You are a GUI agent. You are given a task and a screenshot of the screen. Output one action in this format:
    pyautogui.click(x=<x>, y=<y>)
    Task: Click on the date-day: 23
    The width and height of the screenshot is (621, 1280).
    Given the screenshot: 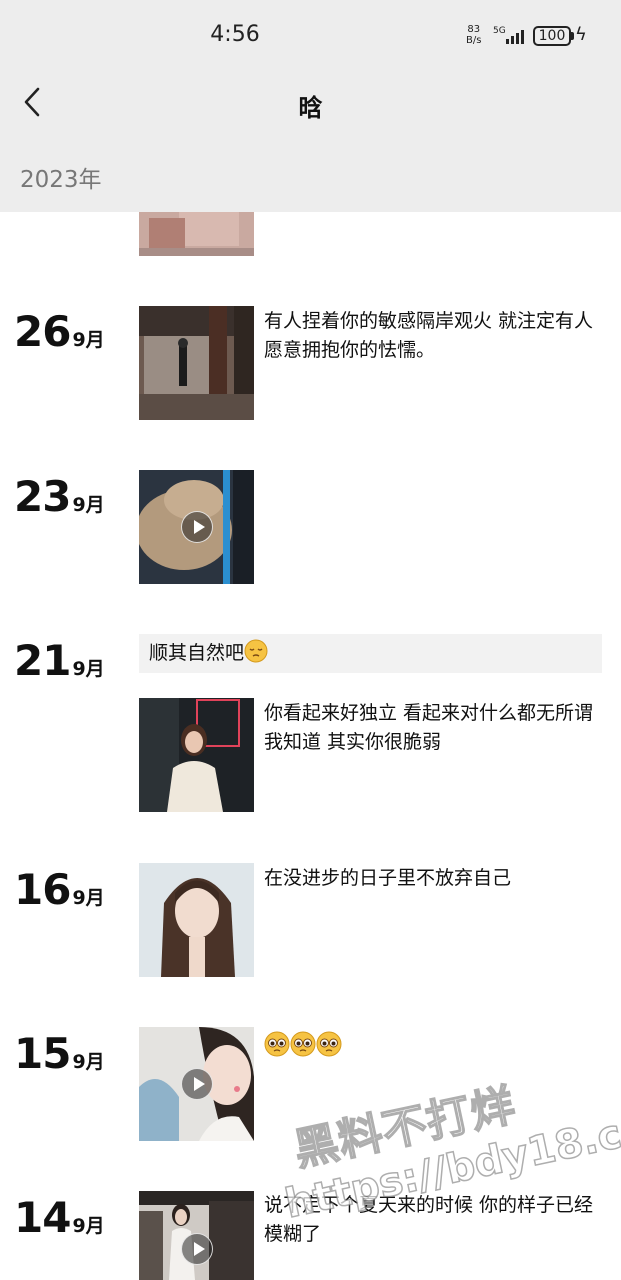 What is the action you would take?
    pyautogui.click(x=42, y=496)
    